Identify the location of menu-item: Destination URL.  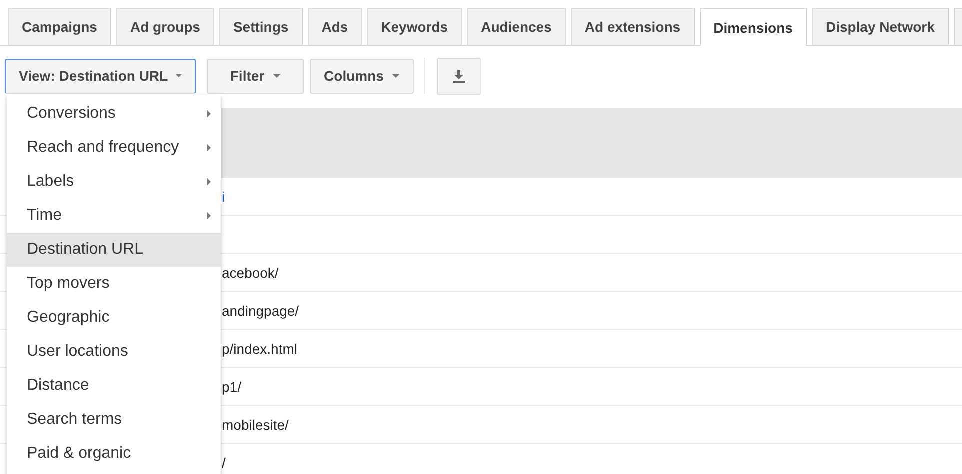
(114, 250).